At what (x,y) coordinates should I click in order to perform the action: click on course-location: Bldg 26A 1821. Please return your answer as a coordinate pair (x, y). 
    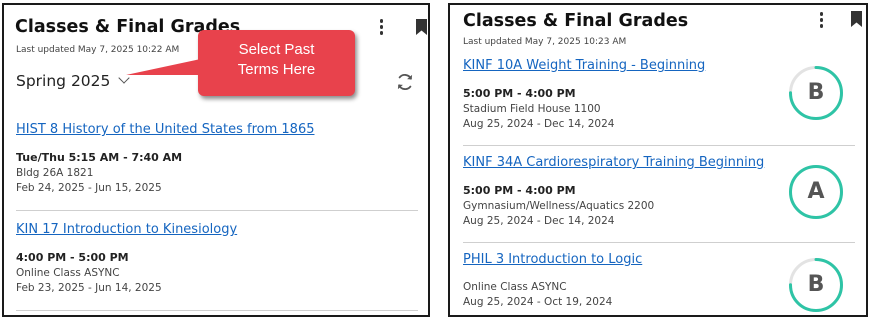
    Looking at the image, I should click on (55, 173).